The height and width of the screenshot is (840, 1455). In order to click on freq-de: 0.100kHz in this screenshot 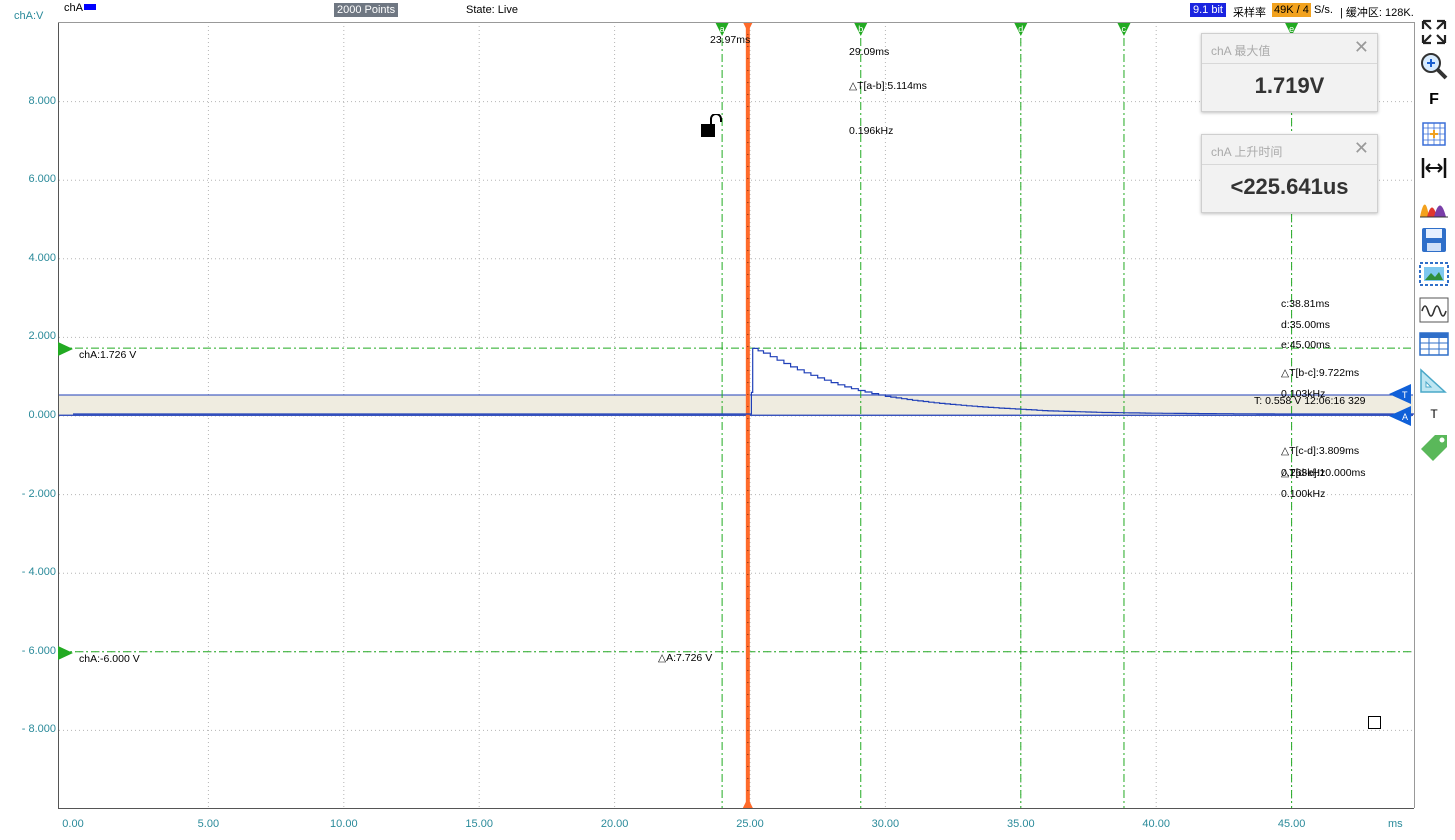, I will do `click(1303, 494)`.